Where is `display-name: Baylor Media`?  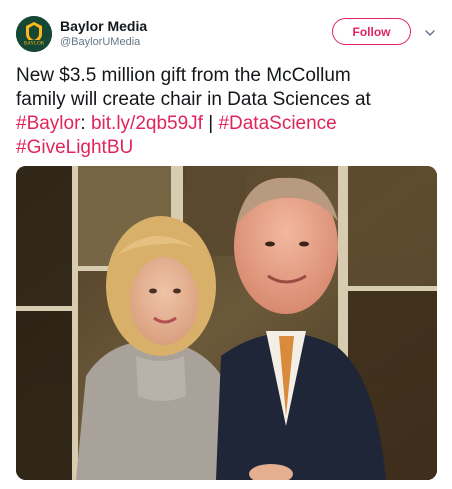 display-name: Baylor Media is located at coordinates (103, 26).